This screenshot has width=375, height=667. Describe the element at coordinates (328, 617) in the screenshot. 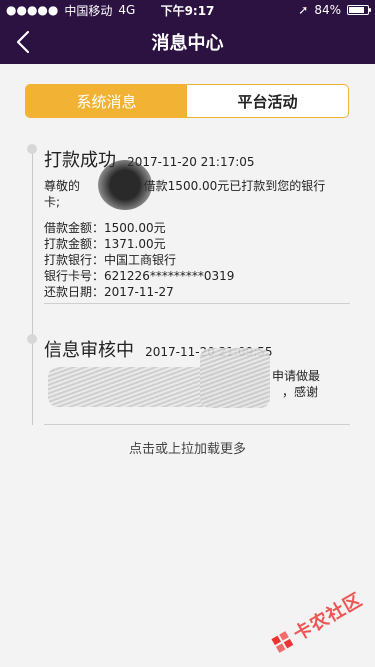

I see `watermark-text: 卡农社区` at that location.